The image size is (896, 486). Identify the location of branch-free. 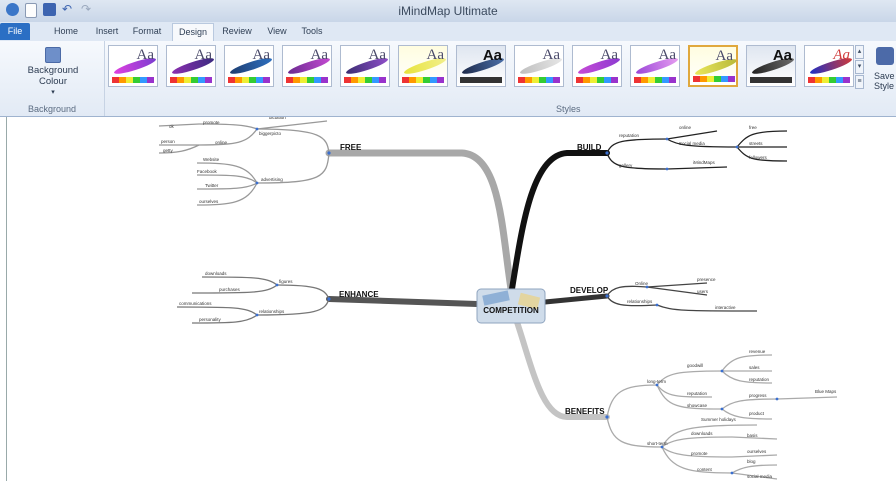
(420, 224).